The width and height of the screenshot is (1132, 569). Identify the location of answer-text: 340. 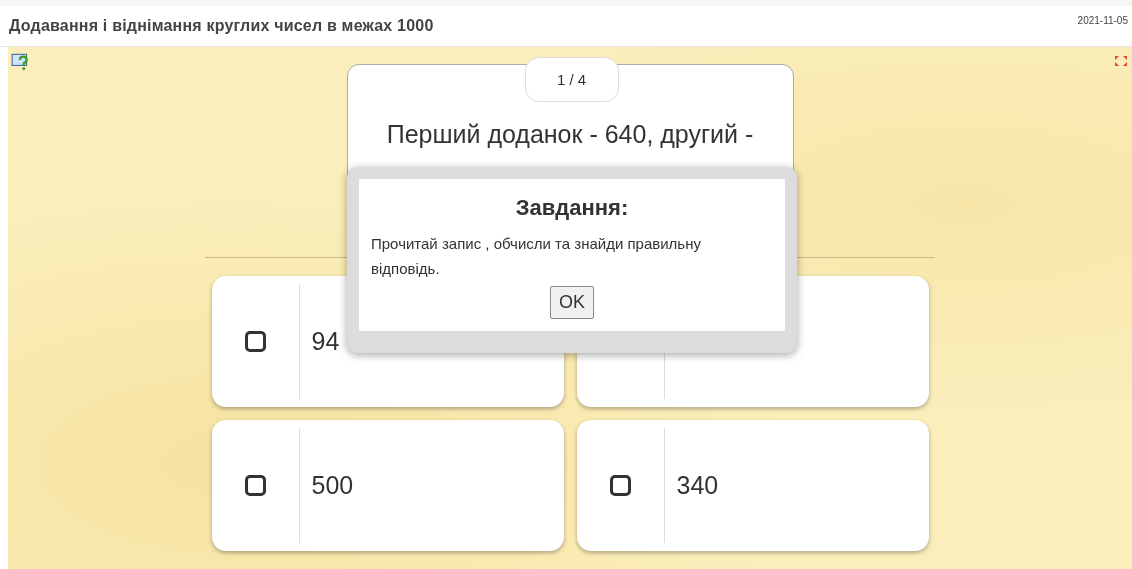
(697, 485).